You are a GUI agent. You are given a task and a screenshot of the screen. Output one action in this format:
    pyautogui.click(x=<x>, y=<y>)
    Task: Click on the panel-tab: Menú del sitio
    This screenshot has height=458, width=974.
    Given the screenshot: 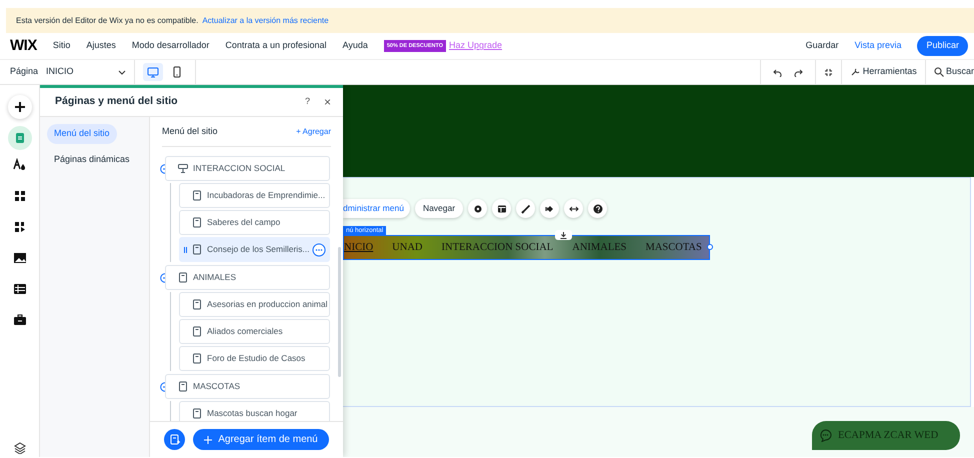 What is the action you would take?
    pyautogui.click(x=82, y=134)
    